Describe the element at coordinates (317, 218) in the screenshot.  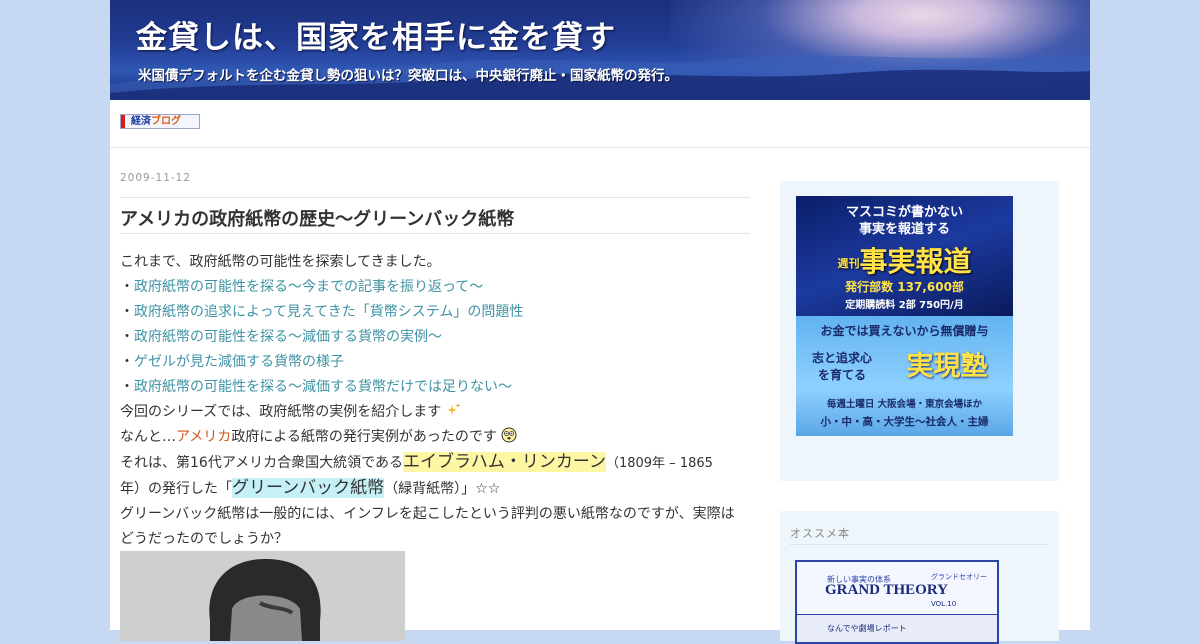
I see `post-title: アメリカの政府紙幣の歴史〜グリーンバック紙幣` at that location.